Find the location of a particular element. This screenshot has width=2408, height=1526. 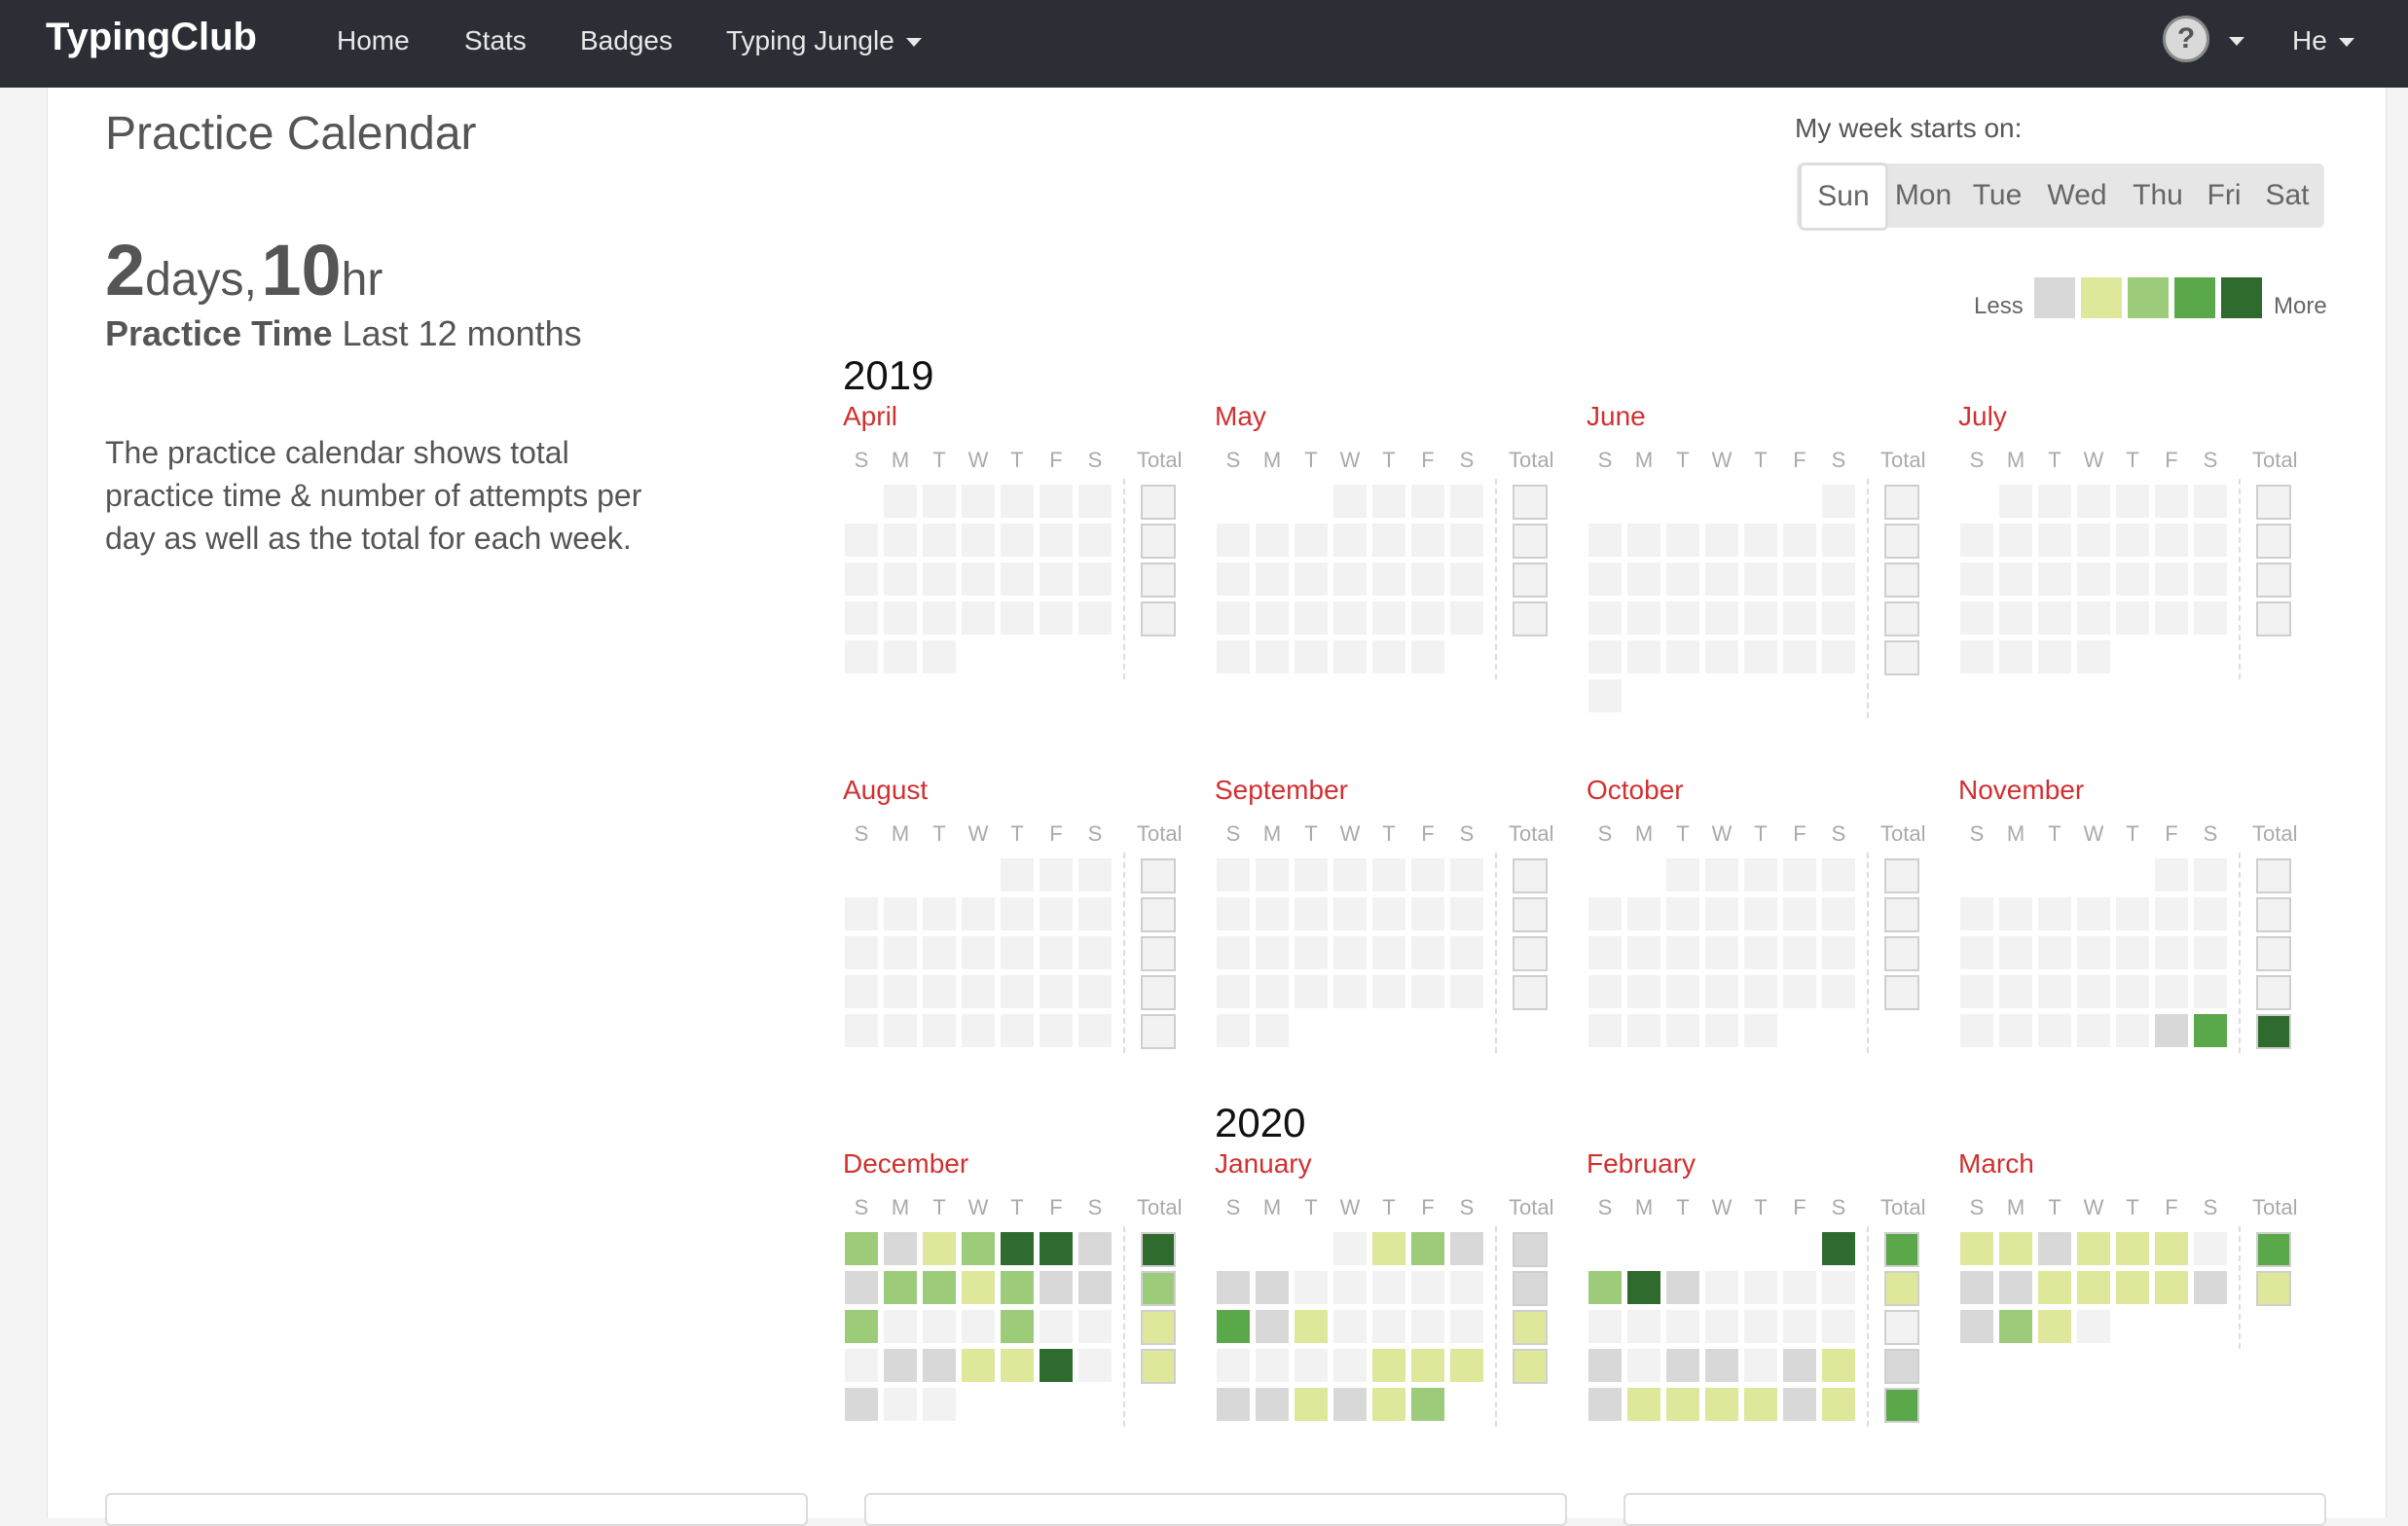

week-start-sat: Sat is located at coordinates (2287, 196).